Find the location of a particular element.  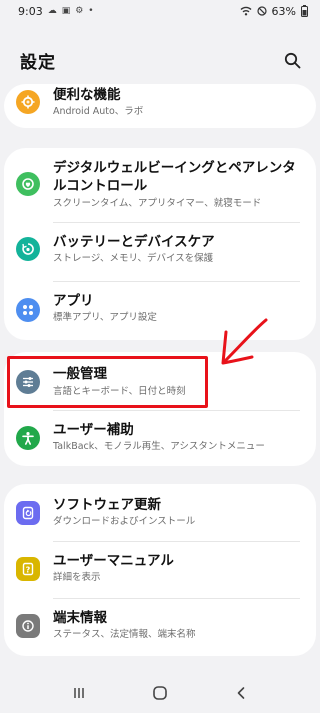

item-subtitle: TalkBack、モノラル再生、アシスタントメニュー is located at coordinates (159, 446).